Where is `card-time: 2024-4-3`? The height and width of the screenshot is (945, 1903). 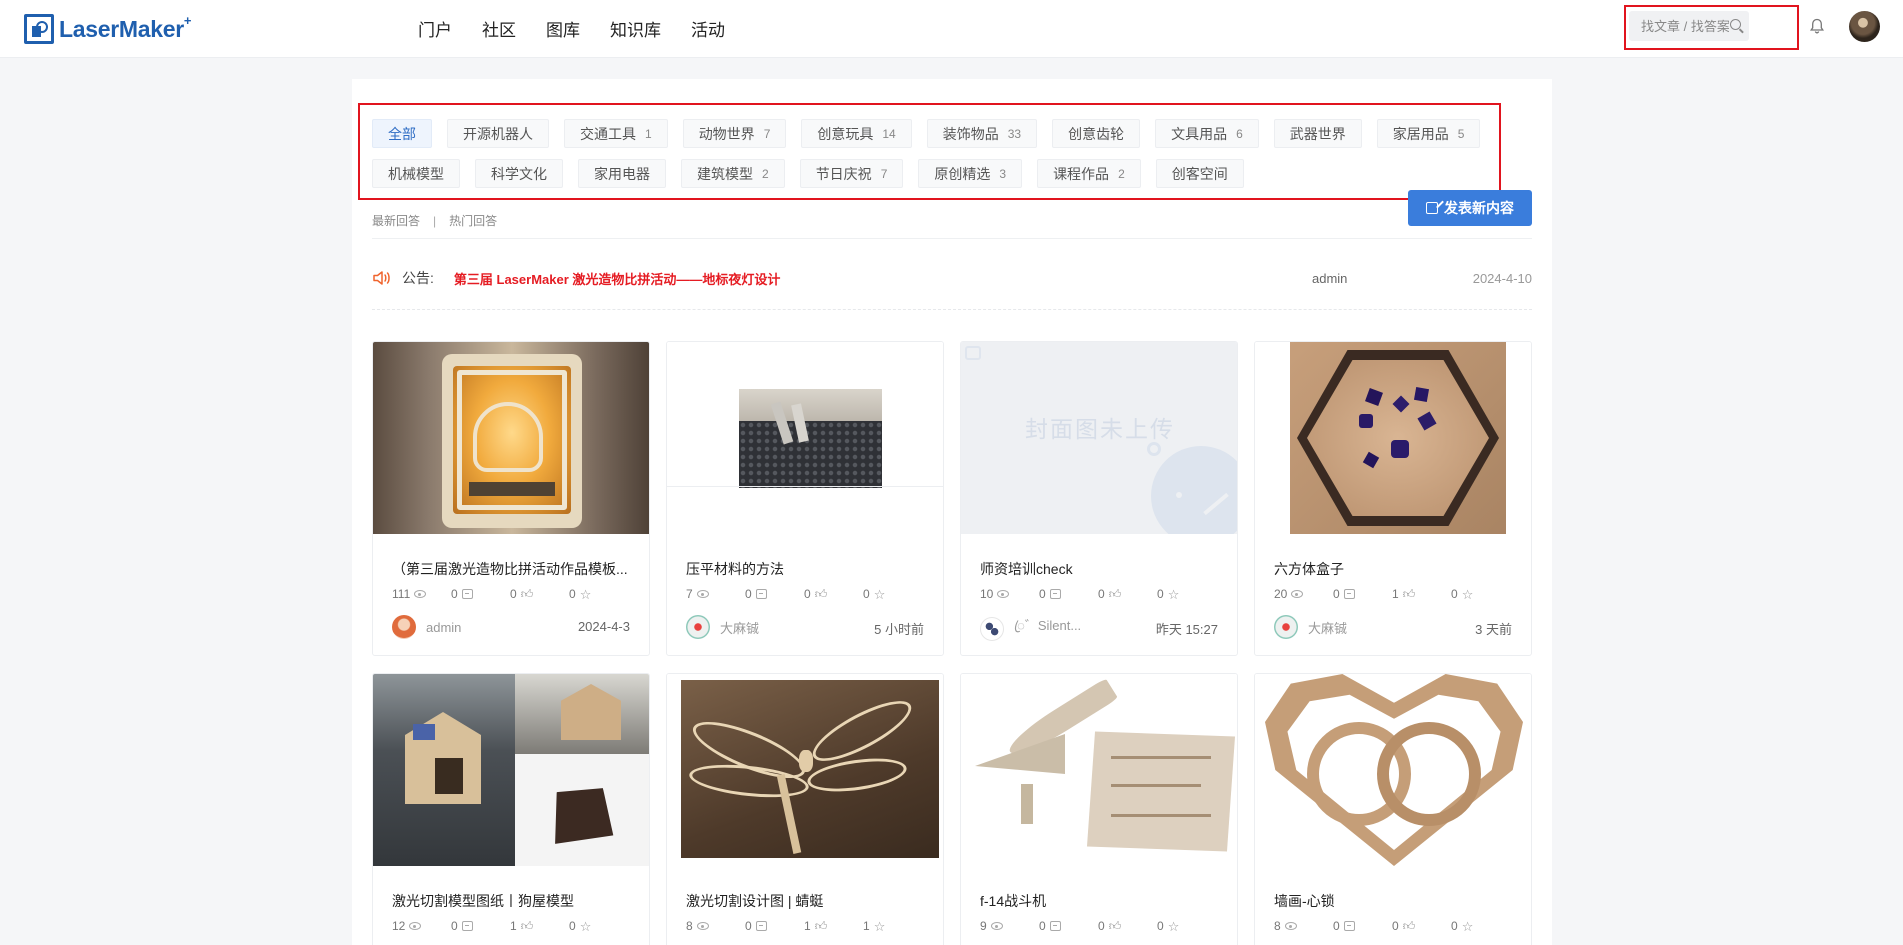
card-time: 2024-4-3 is located at coordinates (603, 626).